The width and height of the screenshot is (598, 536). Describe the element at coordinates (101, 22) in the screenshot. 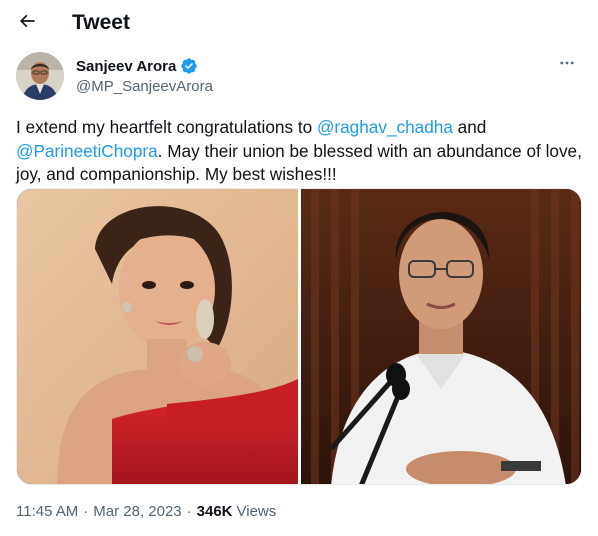

I see `page-title: Tweet` at that location.